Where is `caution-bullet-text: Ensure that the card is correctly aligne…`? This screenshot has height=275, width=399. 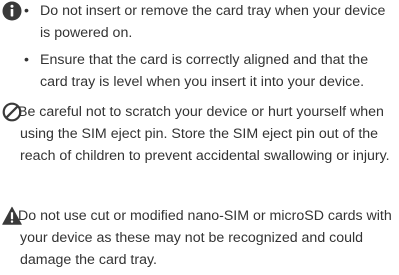
caution-bullet-text: Ensure that the card is correctly aligne… is located at coordinates (204, 71).